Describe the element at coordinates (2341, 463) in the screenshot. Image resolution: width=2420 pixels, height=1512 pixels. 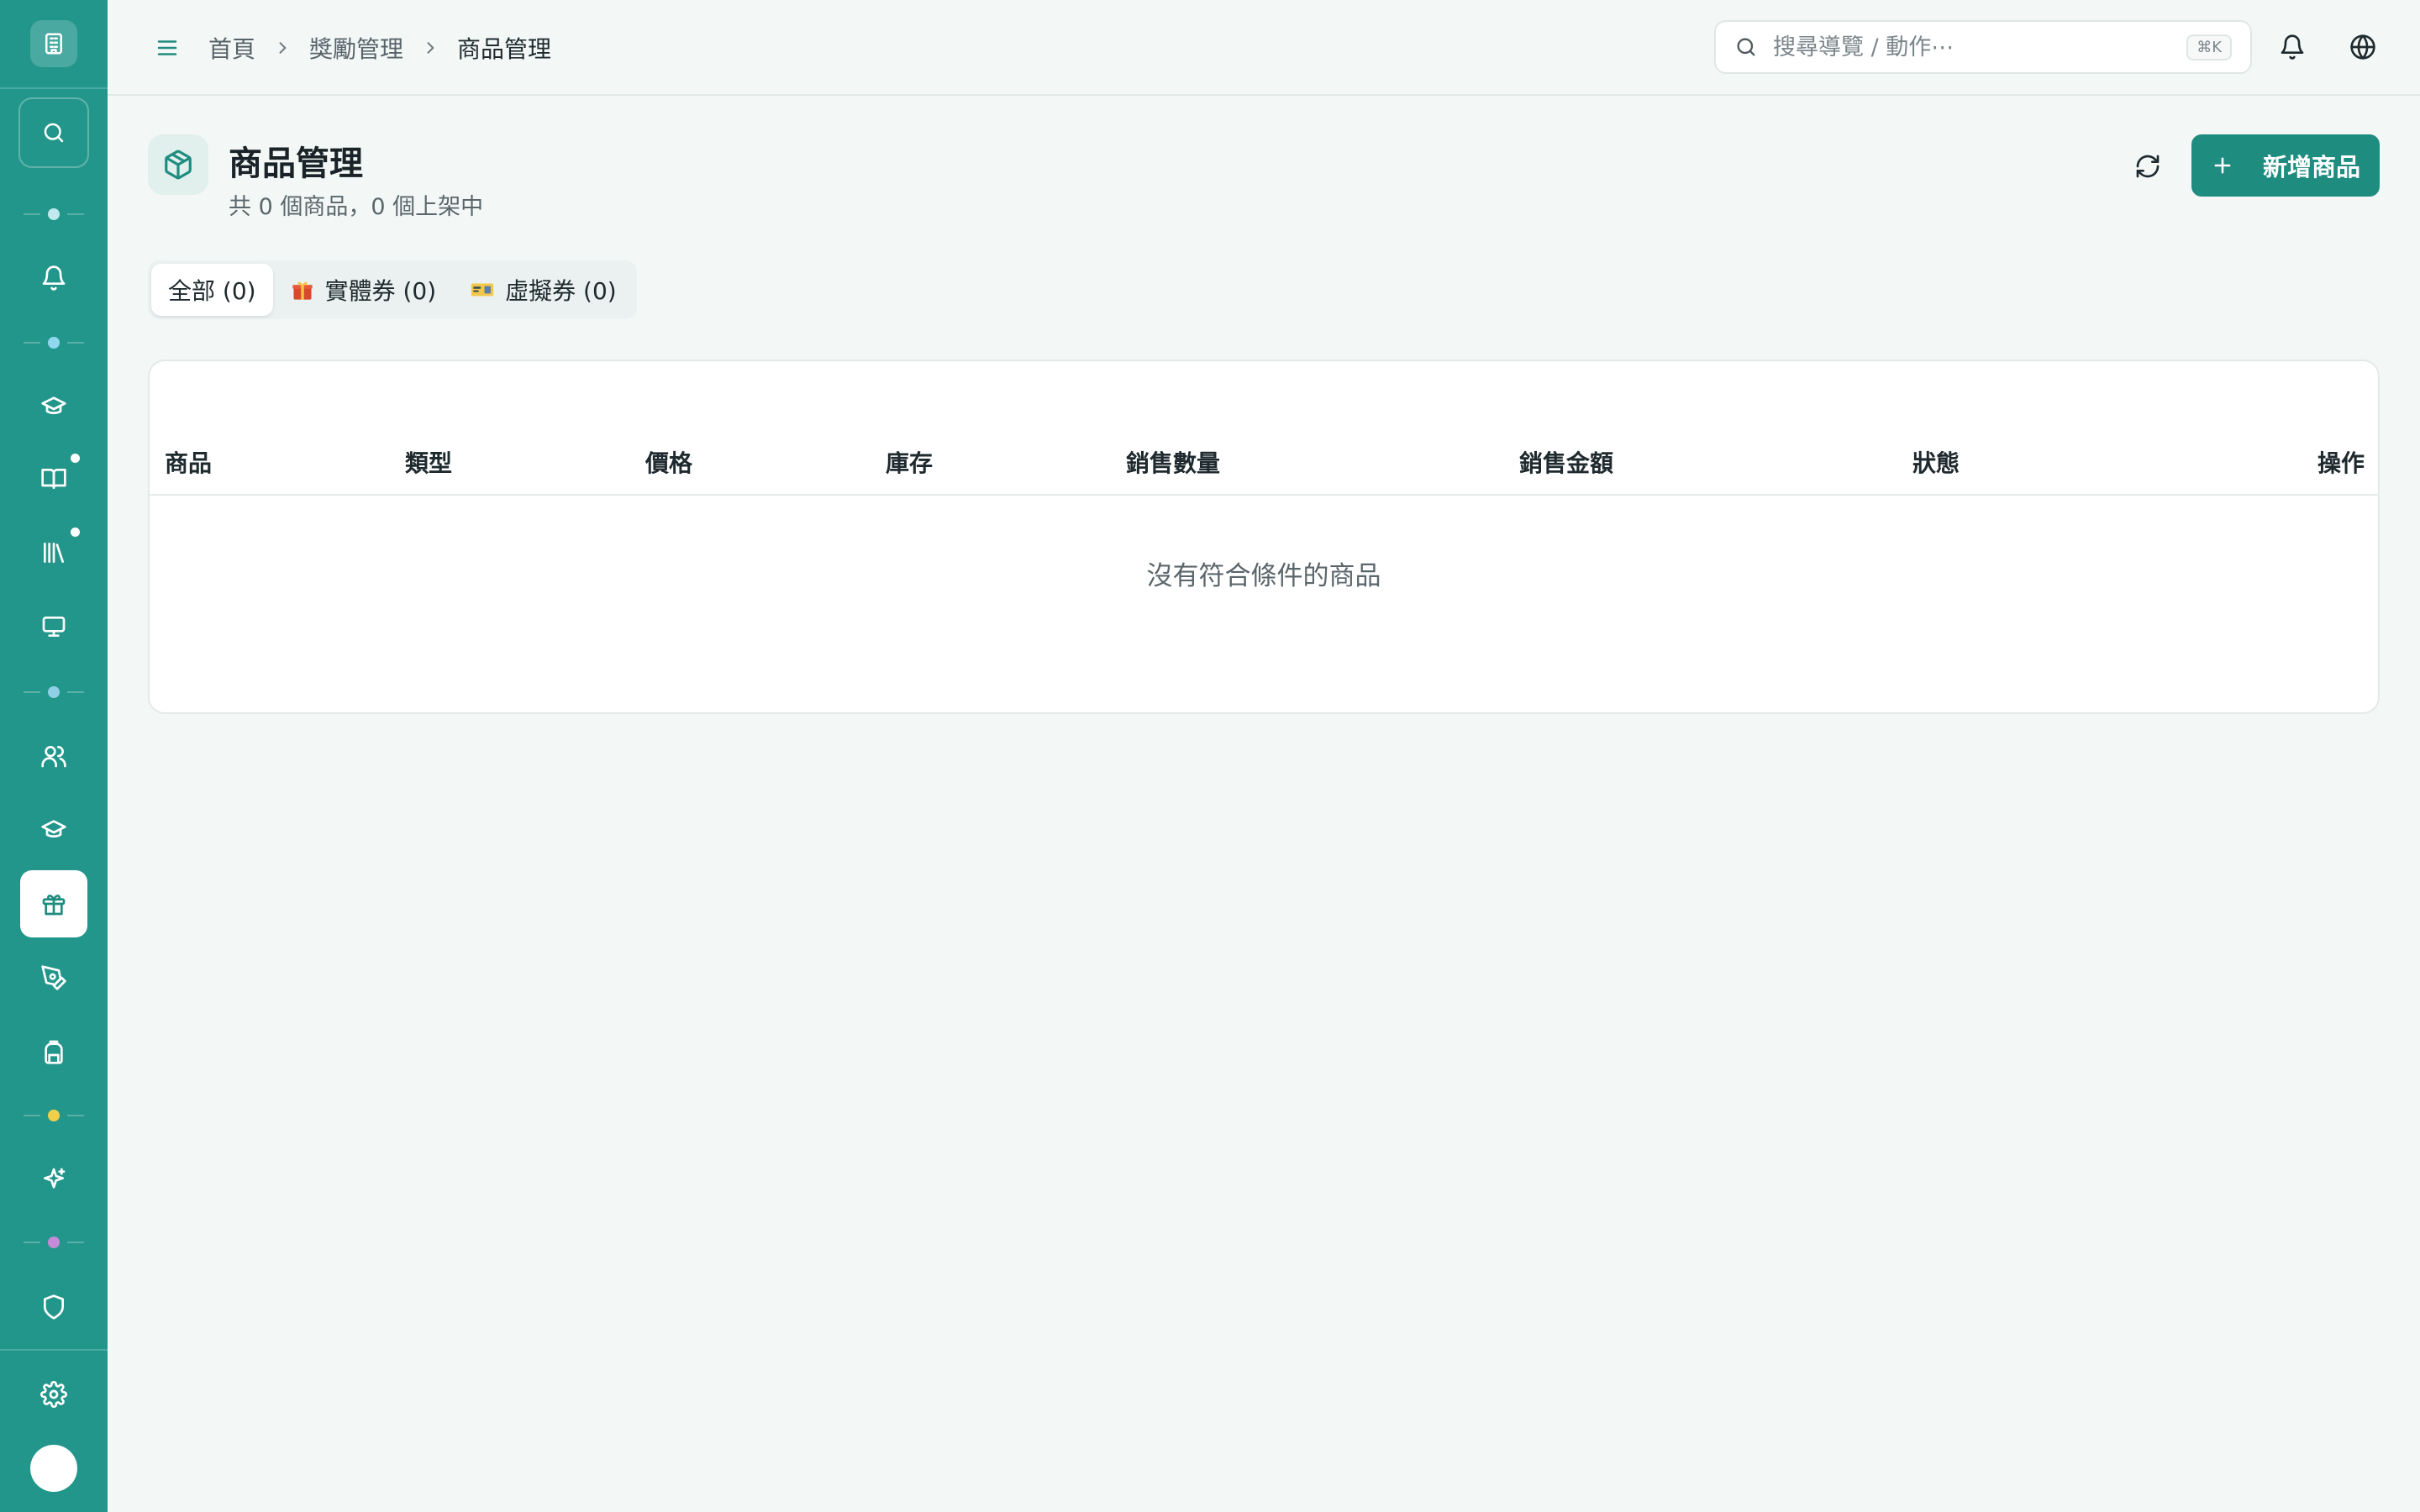
I see `column-header-actions: 操作` at that location.